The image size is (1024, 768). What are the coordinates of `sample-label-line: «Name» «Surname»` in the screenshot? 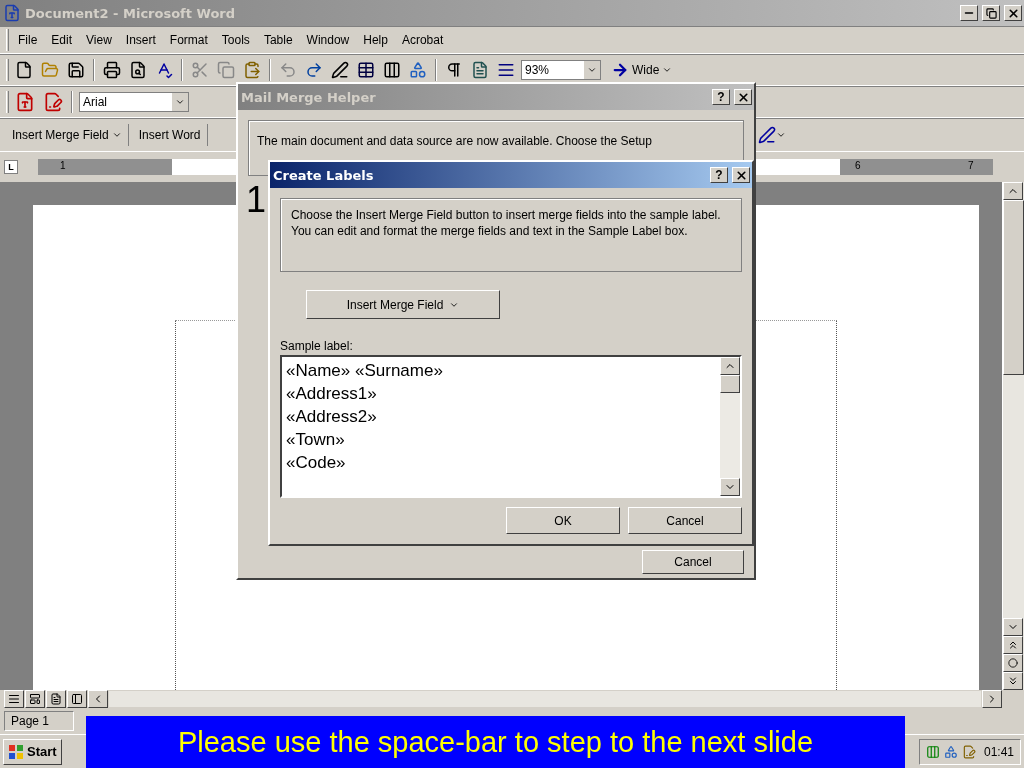 It's located at (365, 371).